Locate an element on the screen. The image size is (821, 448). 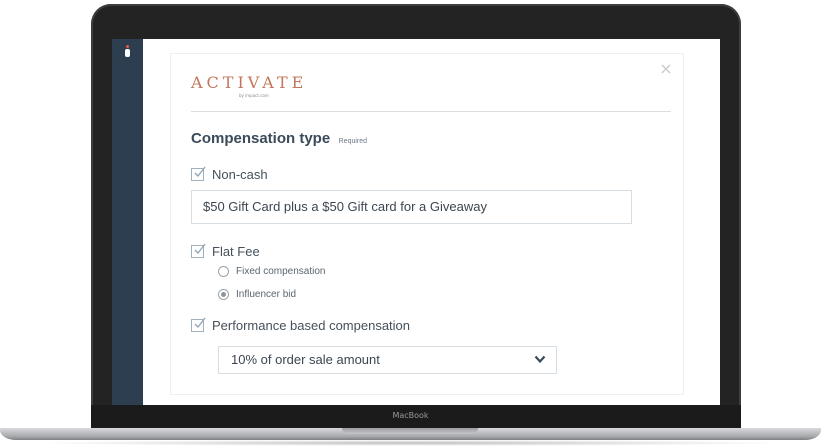
flat-fee-label: Flat Fee is located at coordinates (236, 251).